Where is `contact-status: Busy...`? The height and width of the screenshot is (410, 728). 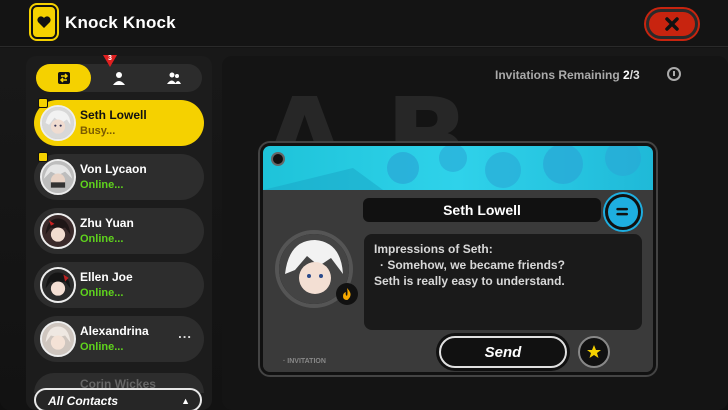 contact-status: Busy... is located at coordinates (98, 131).